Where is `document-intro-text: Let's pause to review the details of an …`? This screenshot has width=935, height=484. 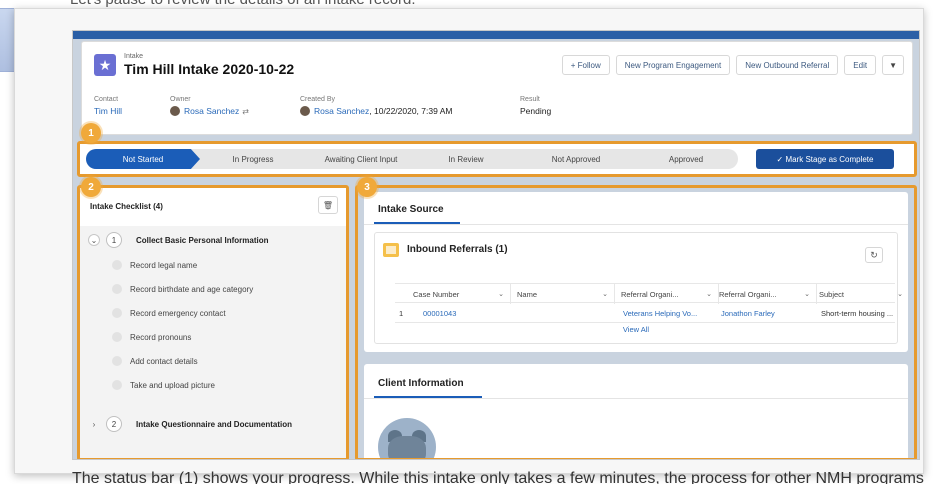
document-intro-text: Let's pause to review the details of an … is located at coordinates (243, 4).